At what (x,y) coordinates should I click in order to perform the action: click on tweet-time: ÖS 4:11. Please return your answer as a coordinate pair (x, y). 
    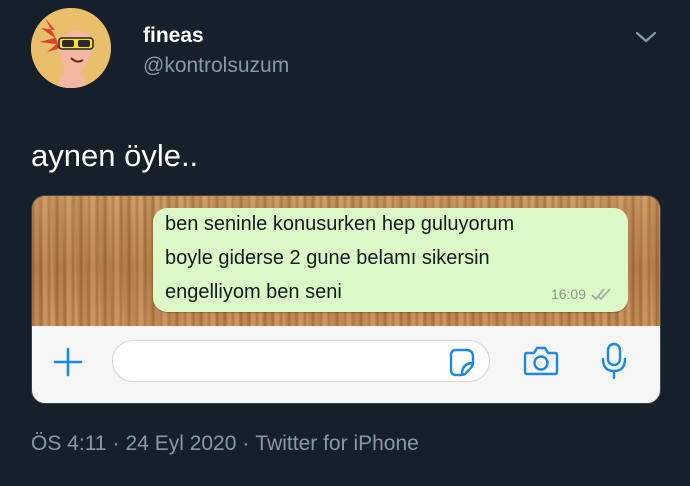
    Looking at the image, I should click on (69, 443).